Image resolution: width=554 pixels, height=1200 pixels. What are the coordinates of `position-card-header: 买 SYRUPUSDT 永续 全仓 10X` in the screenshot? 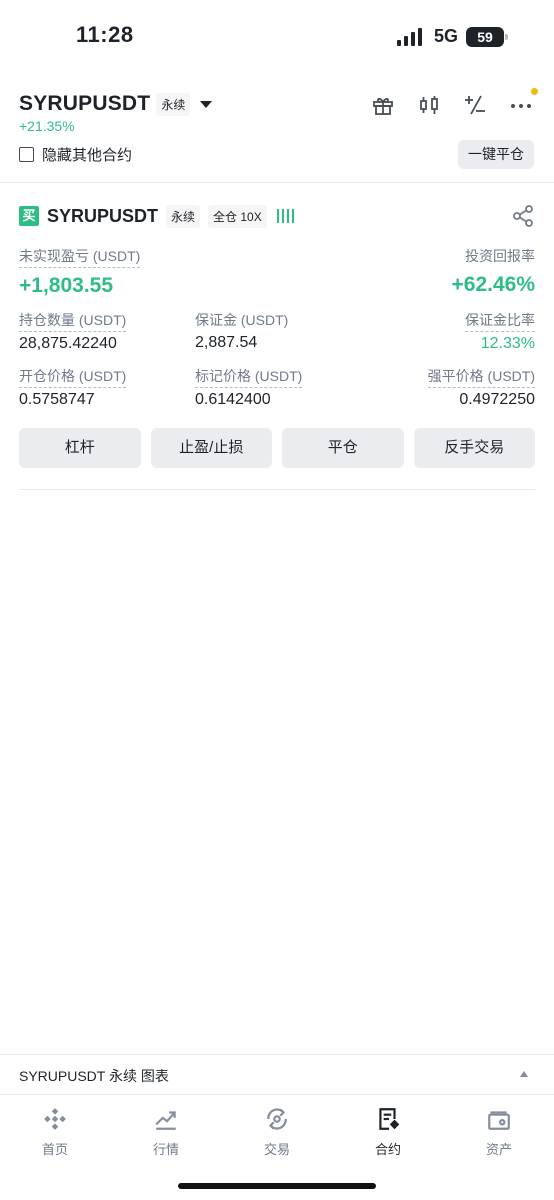 It's located at (277, 216).